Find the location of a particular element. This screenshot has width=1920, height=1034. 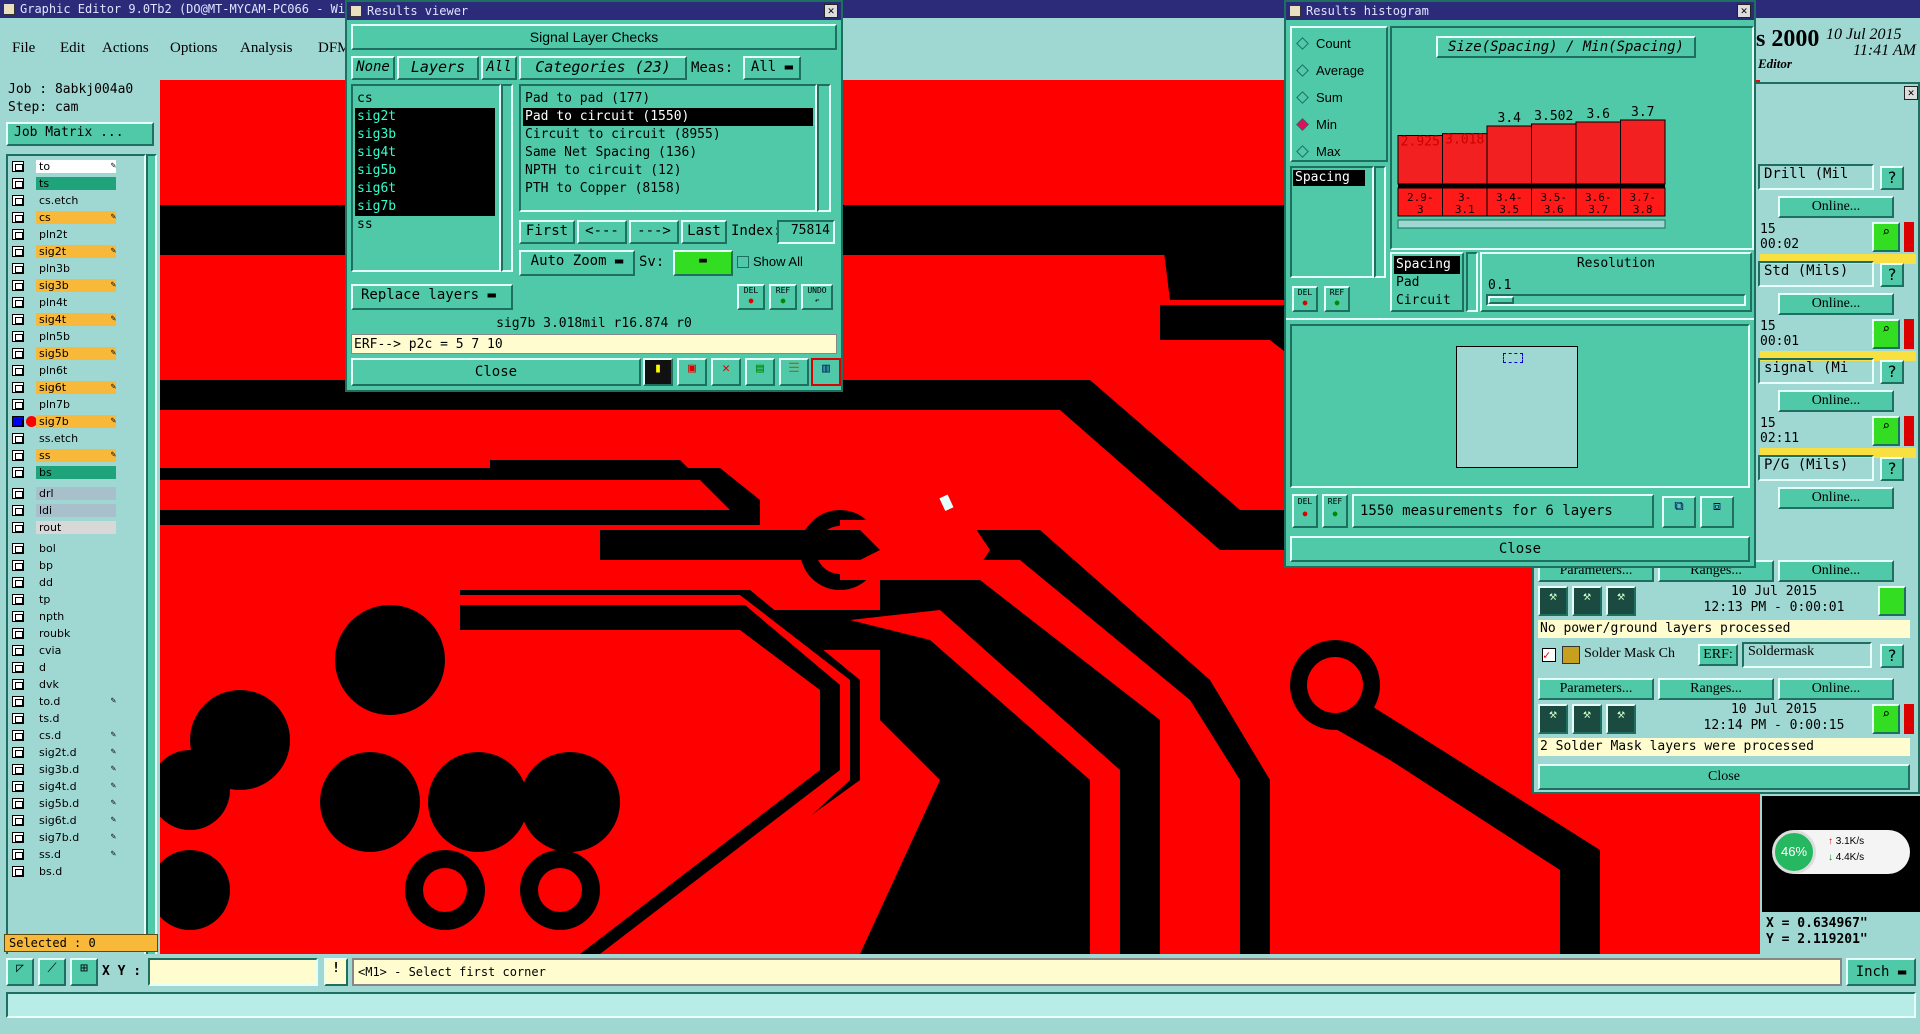

undo-button: UNDO ↶ is located at coordinates (817, 297).